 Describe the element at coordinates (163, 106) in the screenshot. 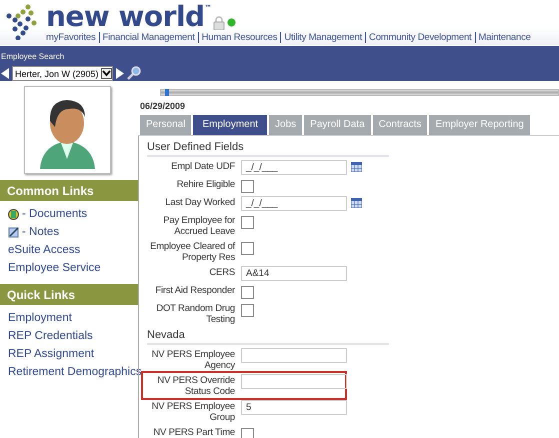

I see `date-label: 06/29/2009` at that location.